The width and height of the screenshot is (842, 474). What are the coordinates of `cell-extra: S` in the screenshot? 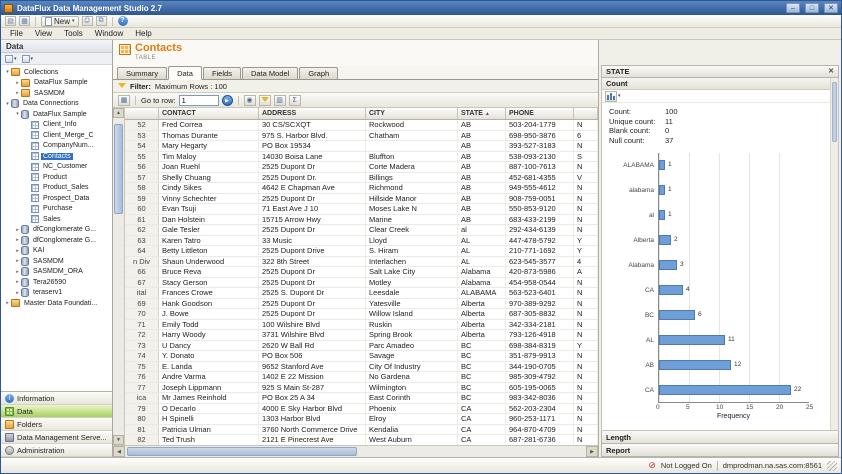 It's located at (586, 156).